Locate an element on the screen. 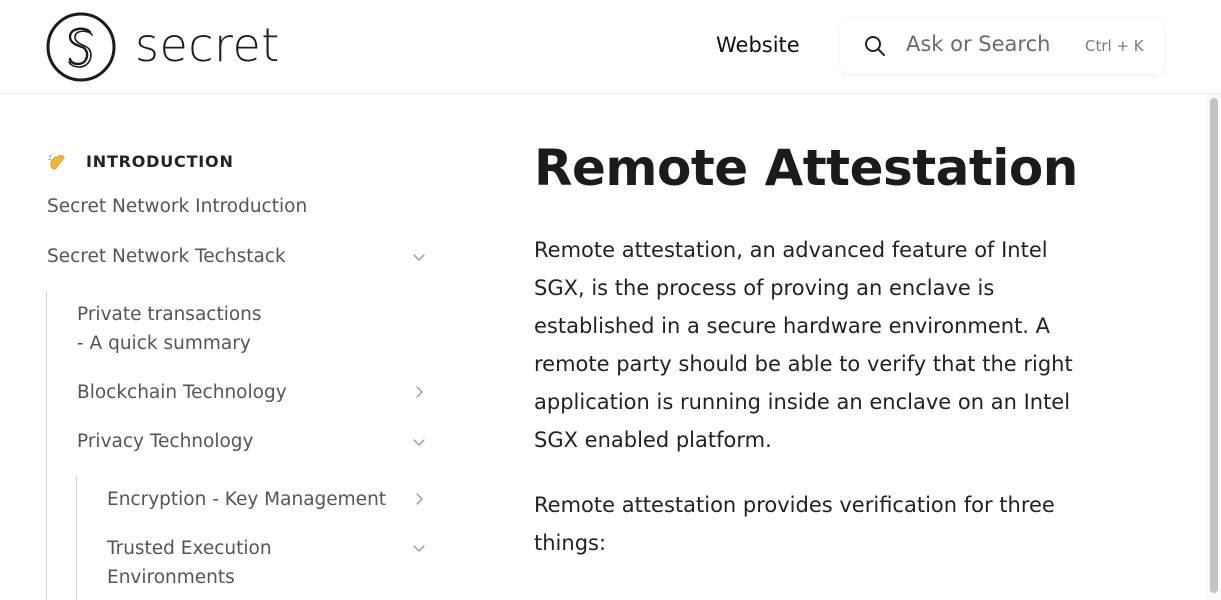  website-link: Website is located at coordinates (758, 45).